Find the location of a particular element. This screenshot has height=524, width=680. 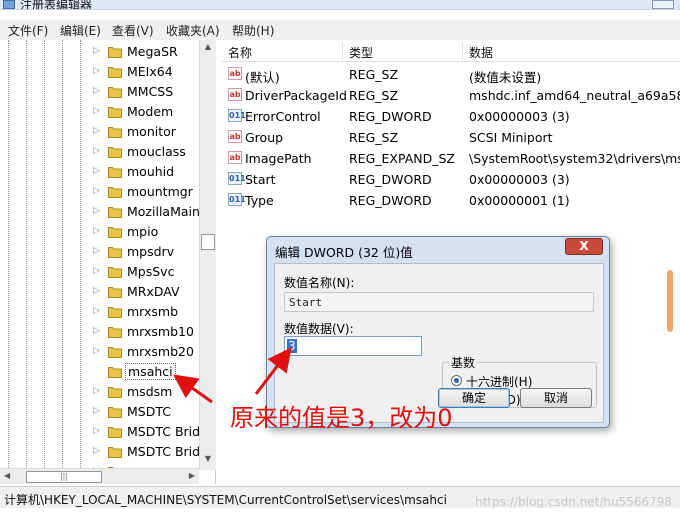

tree-item: ▷ mrxsmb20 is located at coordinates (100, 352).